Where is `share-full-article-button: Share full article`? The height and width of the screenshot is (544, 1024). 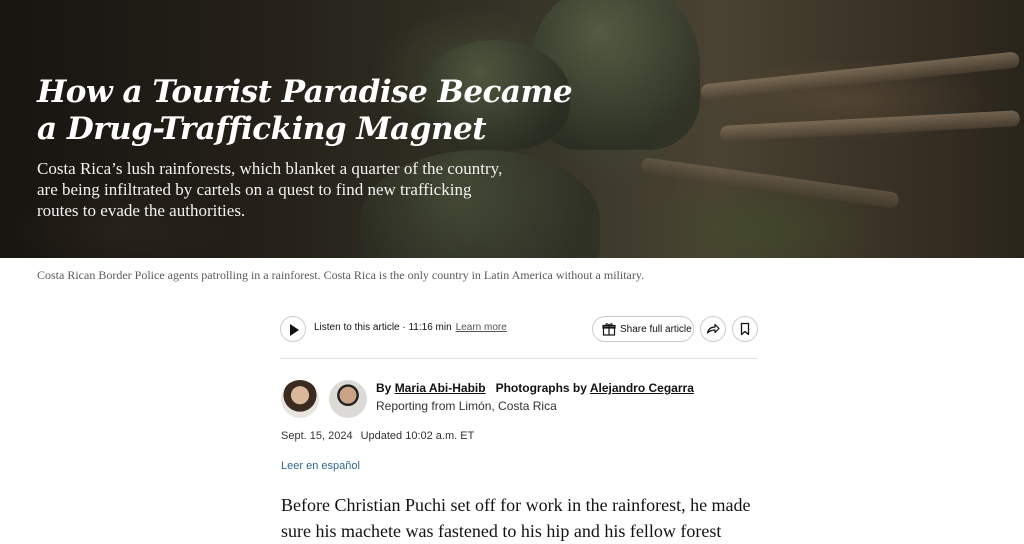 share-full-article-button: Share full article is located at coordinates (643, 329).